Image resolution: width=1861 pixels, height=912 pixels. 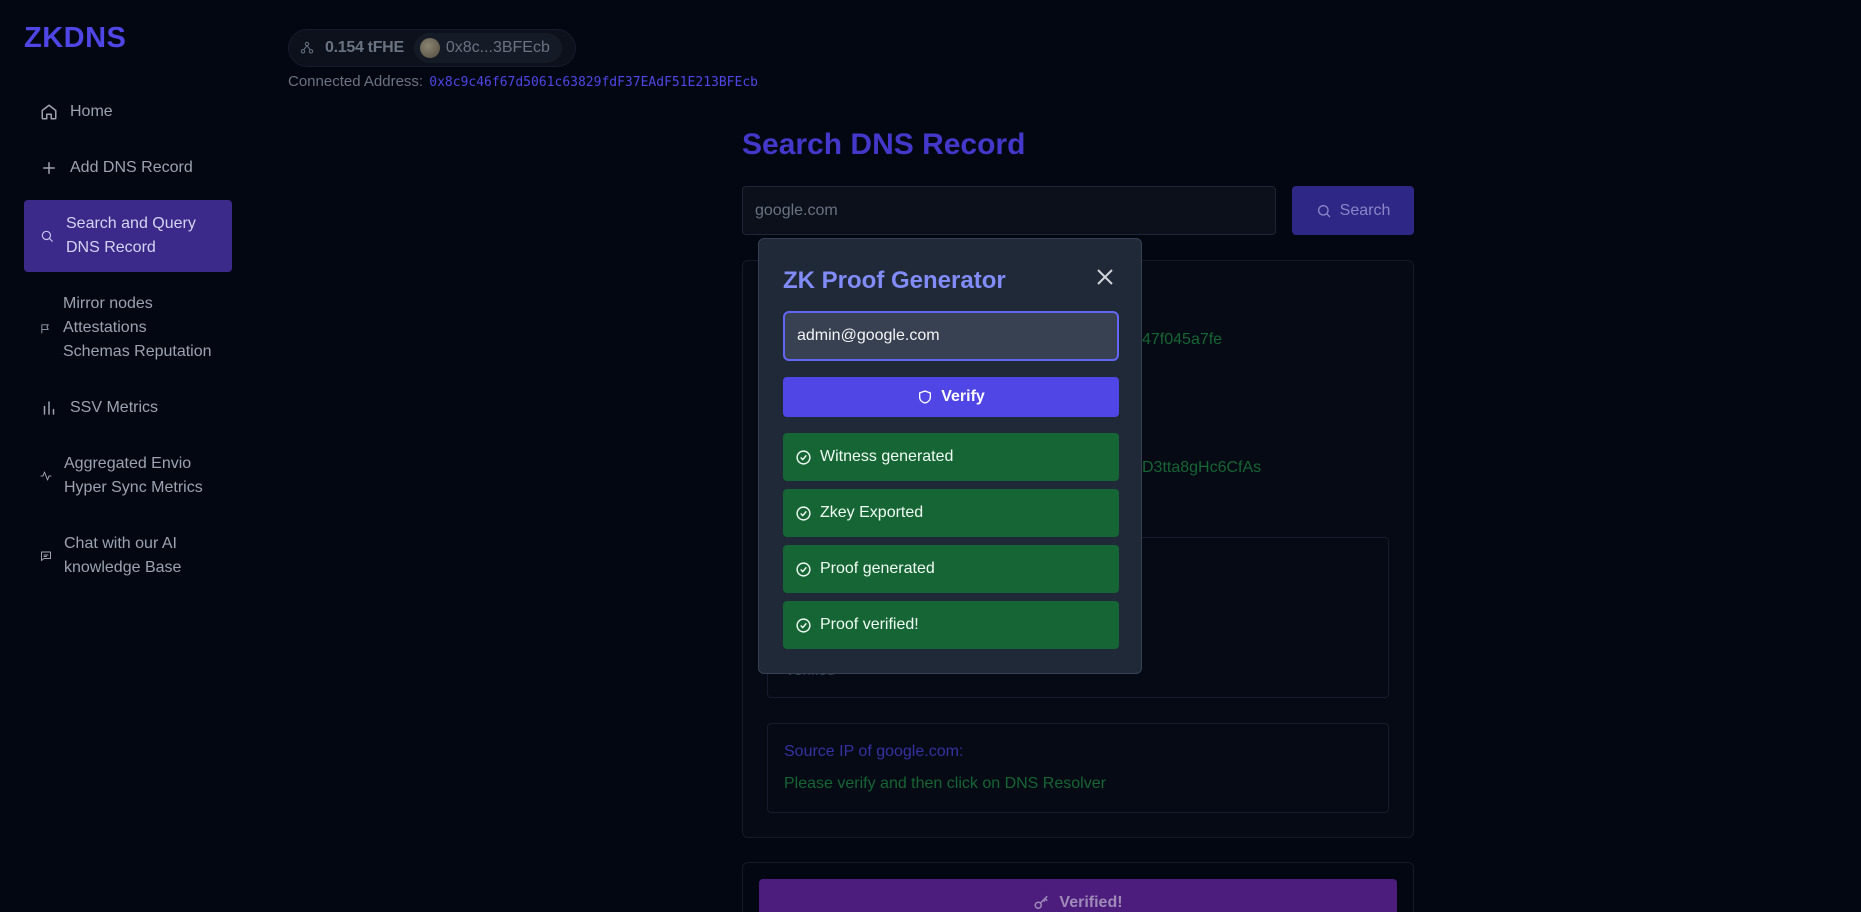 What do you see at coordinates (91, 111) in the screenshot?
I see `sidebar-item-label: Home` at bounding box center [91, 111].